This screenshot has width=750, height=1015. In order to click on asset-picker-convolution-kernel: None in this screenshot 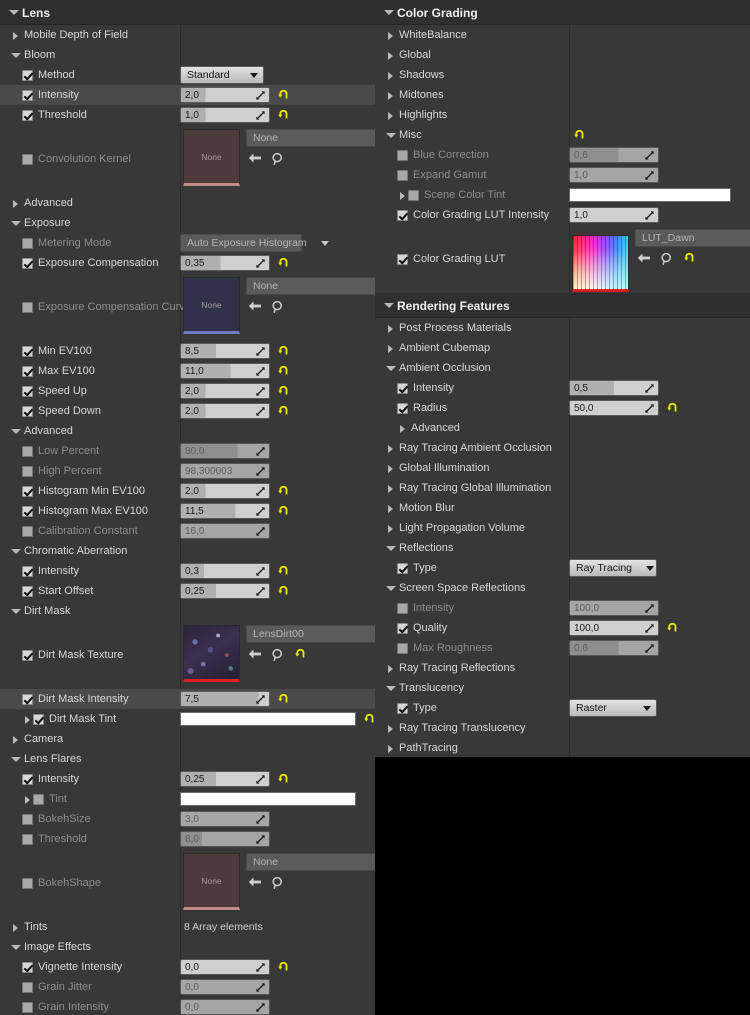, I will do `click(310, 138)`.